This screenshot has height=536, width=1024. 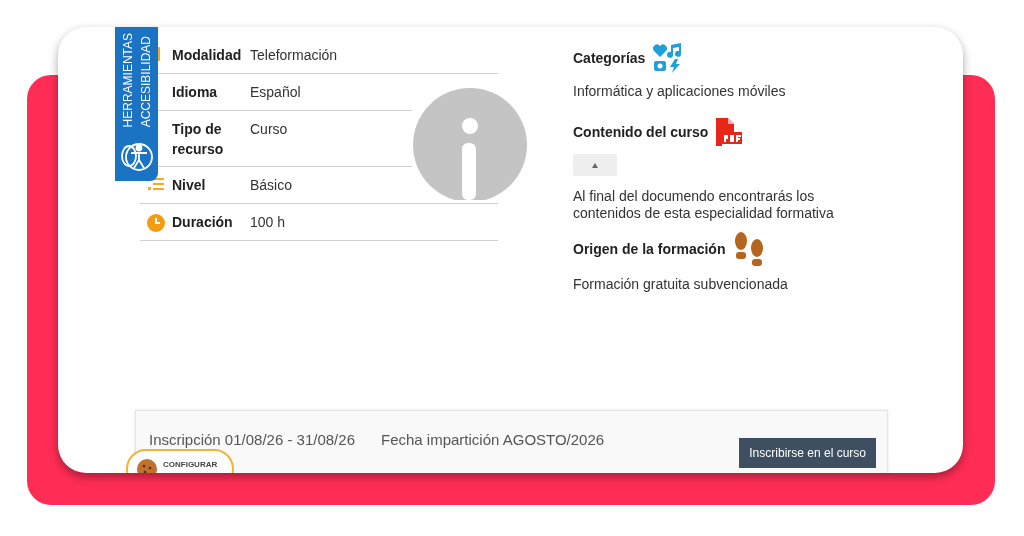 What do you see at coordinates (609, 58) in the screenshot?
I see `section-title: Categorías` at bounding box center [609, 58].